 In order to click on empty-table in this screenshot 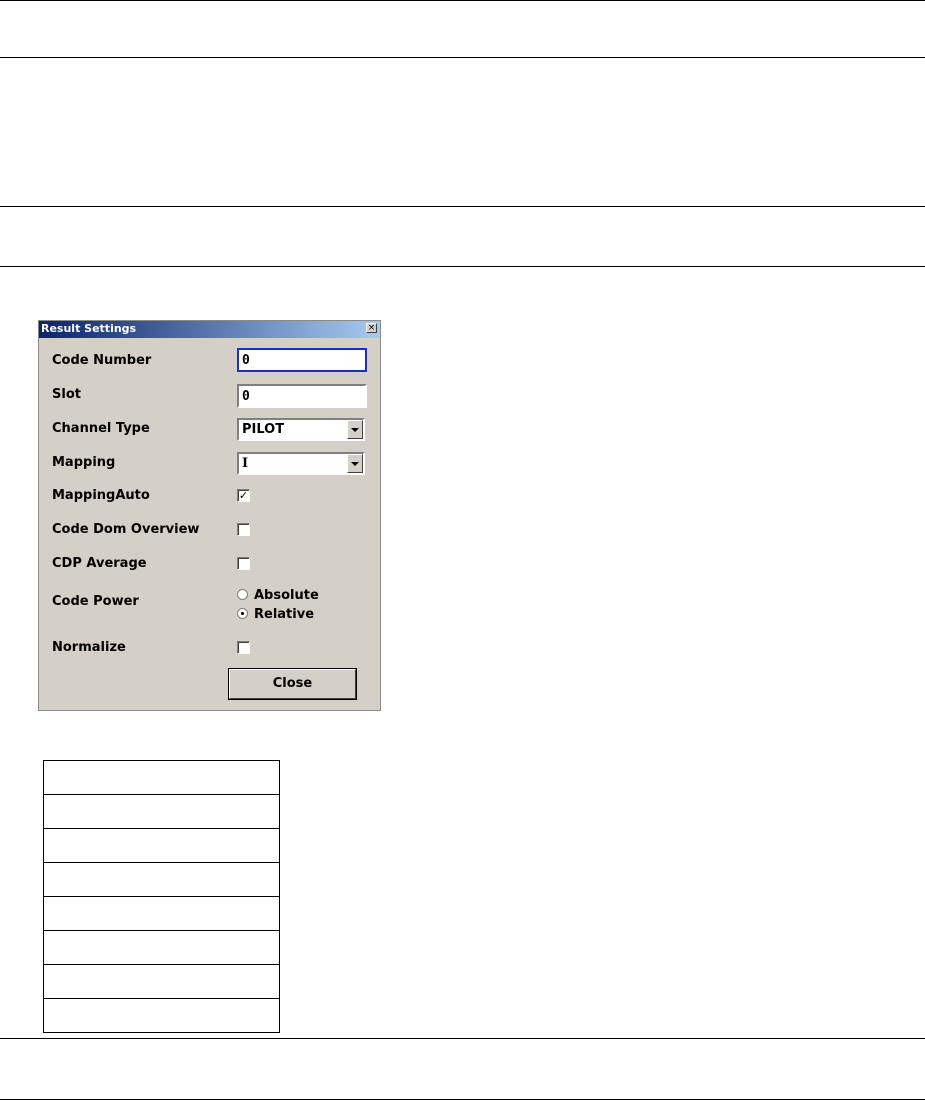, I will do `click(161, 896)`.